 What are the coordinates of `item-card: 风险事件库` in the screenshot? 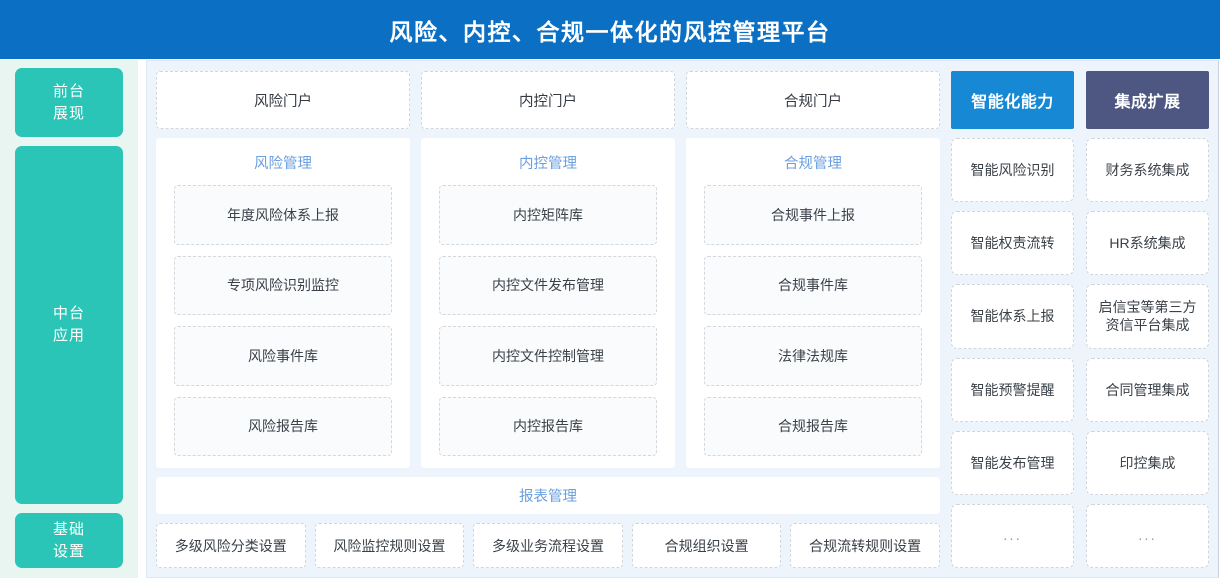 It's located at (283, 356).